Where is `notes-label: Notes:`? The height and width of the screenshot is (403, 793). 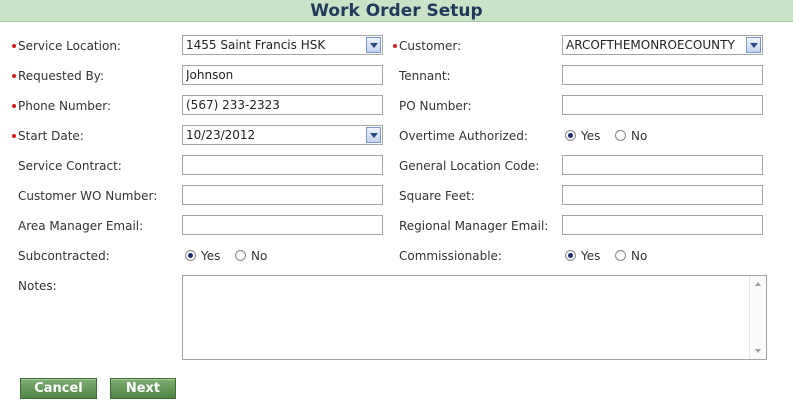
notes-label: Notes: is located at coordinates (37, 286).